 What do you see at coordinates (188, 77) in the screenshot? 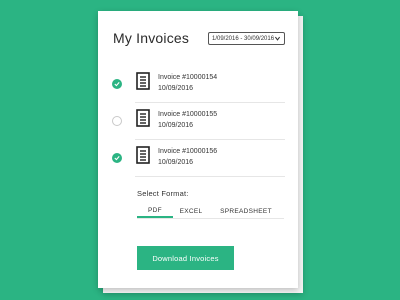
I see `invoice-name: Invoice #10000154` at bounding box center [188, 77].